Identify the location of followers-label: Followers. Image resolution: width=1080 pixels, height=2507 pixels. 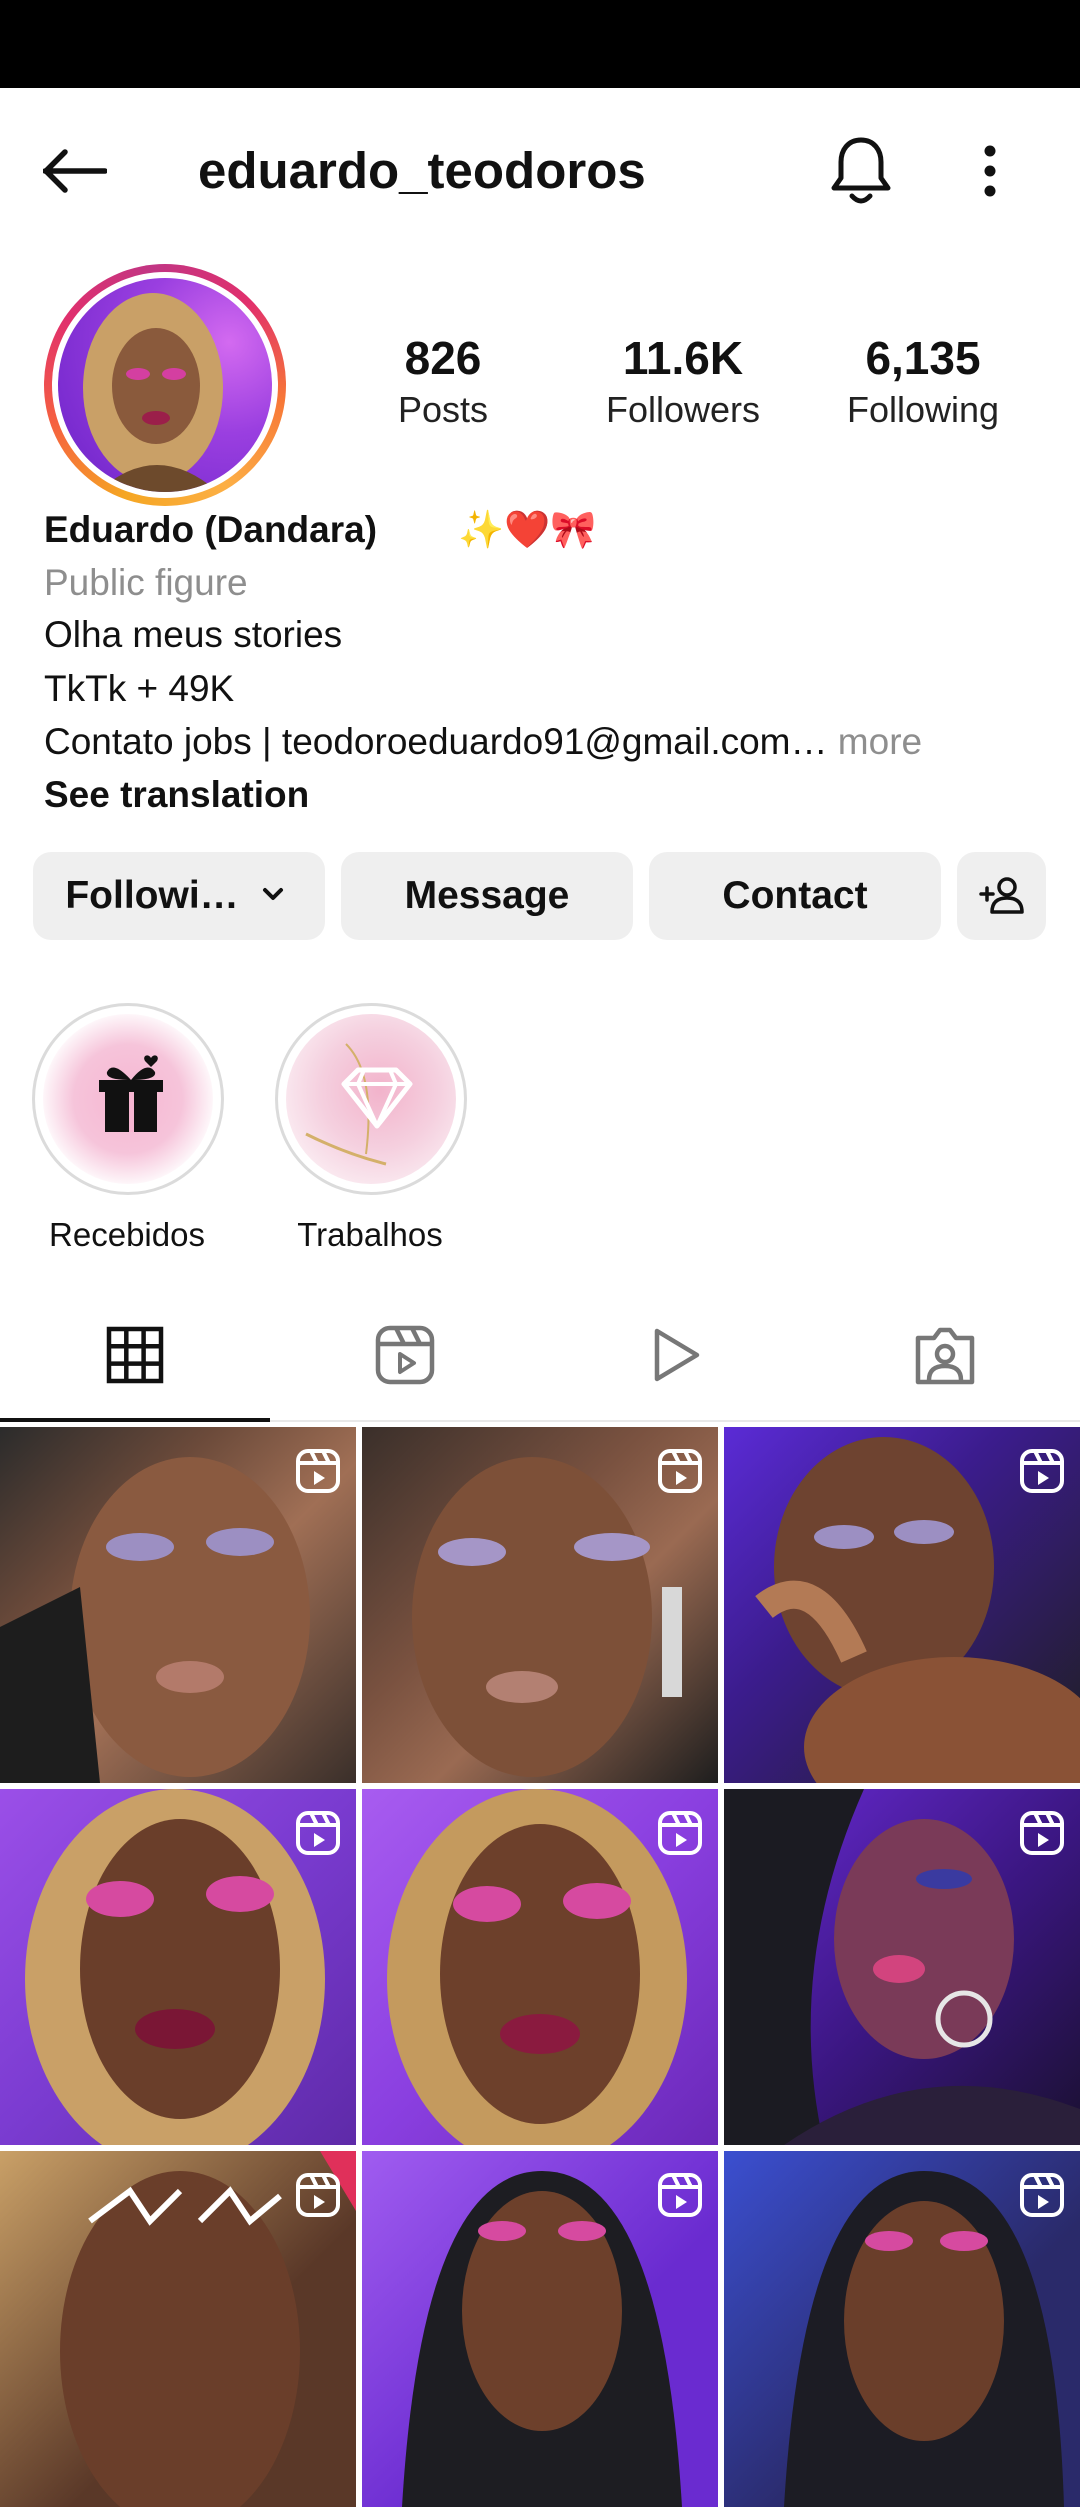
(683, 409).